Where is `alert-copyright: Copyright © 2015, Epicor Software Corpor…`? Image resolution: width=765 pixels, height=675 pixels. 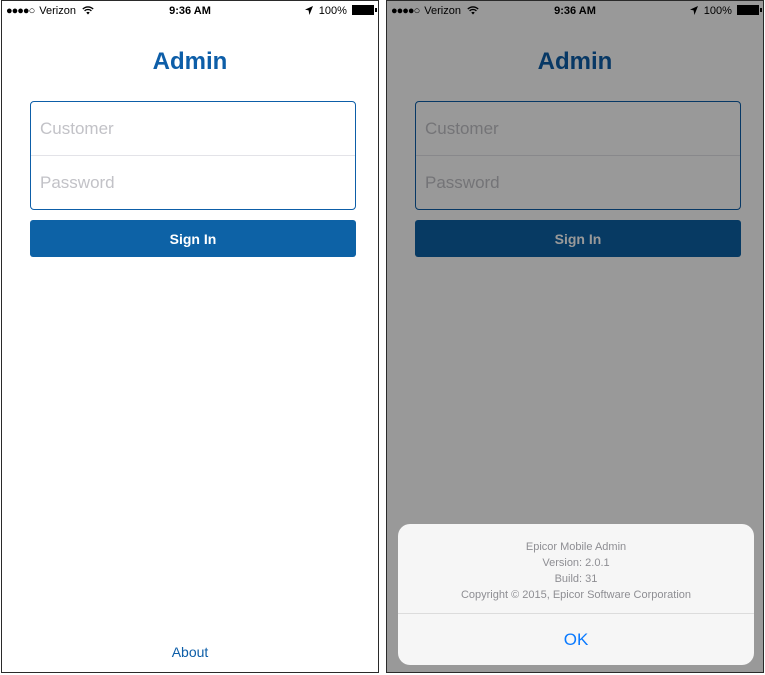
alert-copyright: Copyright © 2015, Epicor Software Corpor… is located at coordinates (576, 595).